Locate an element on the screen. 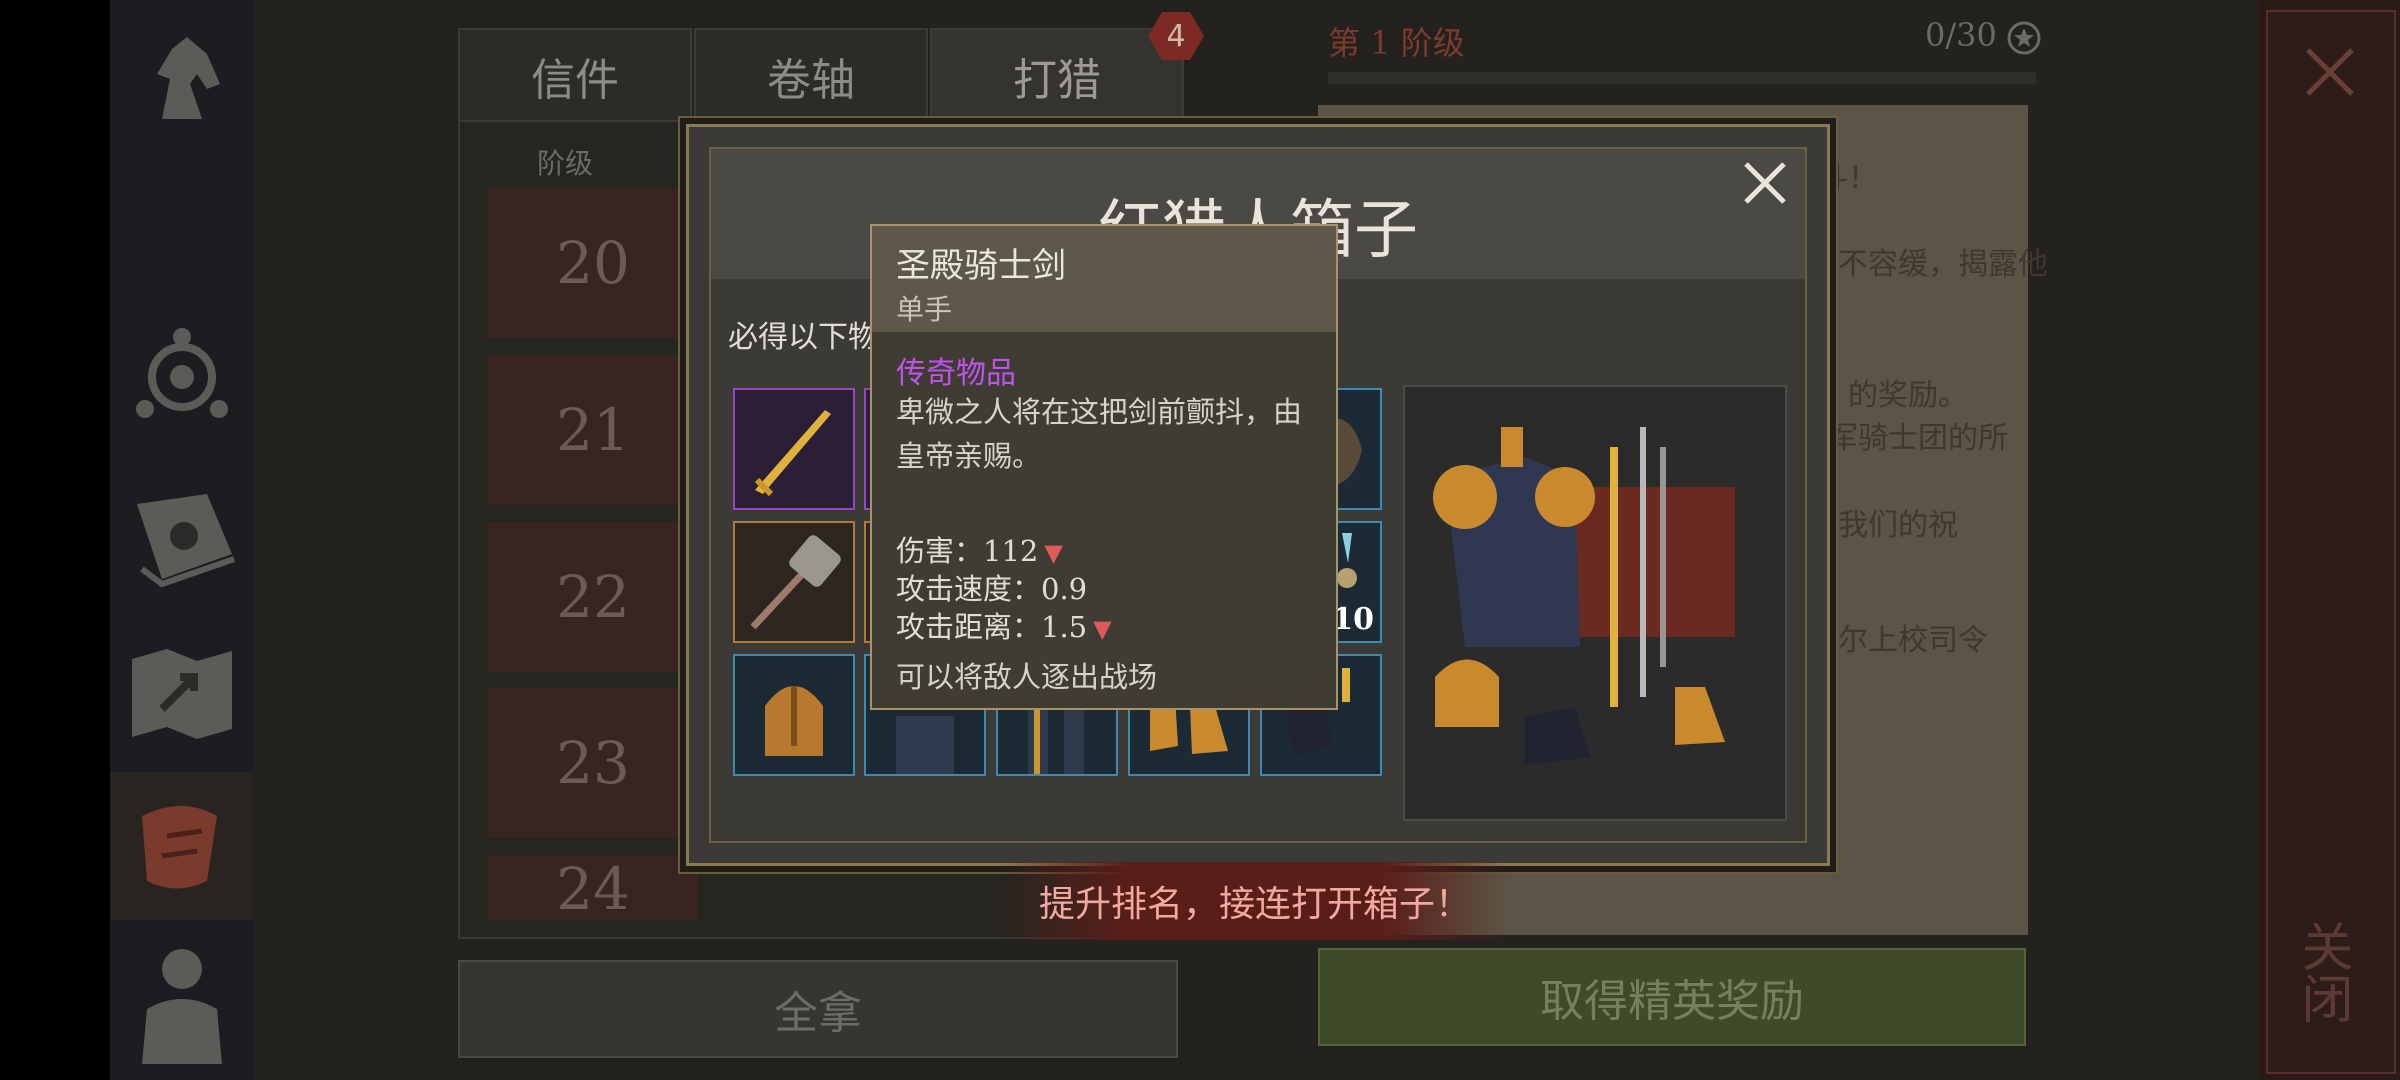  tab-label: 信件 is located at coordinates (575, 80).